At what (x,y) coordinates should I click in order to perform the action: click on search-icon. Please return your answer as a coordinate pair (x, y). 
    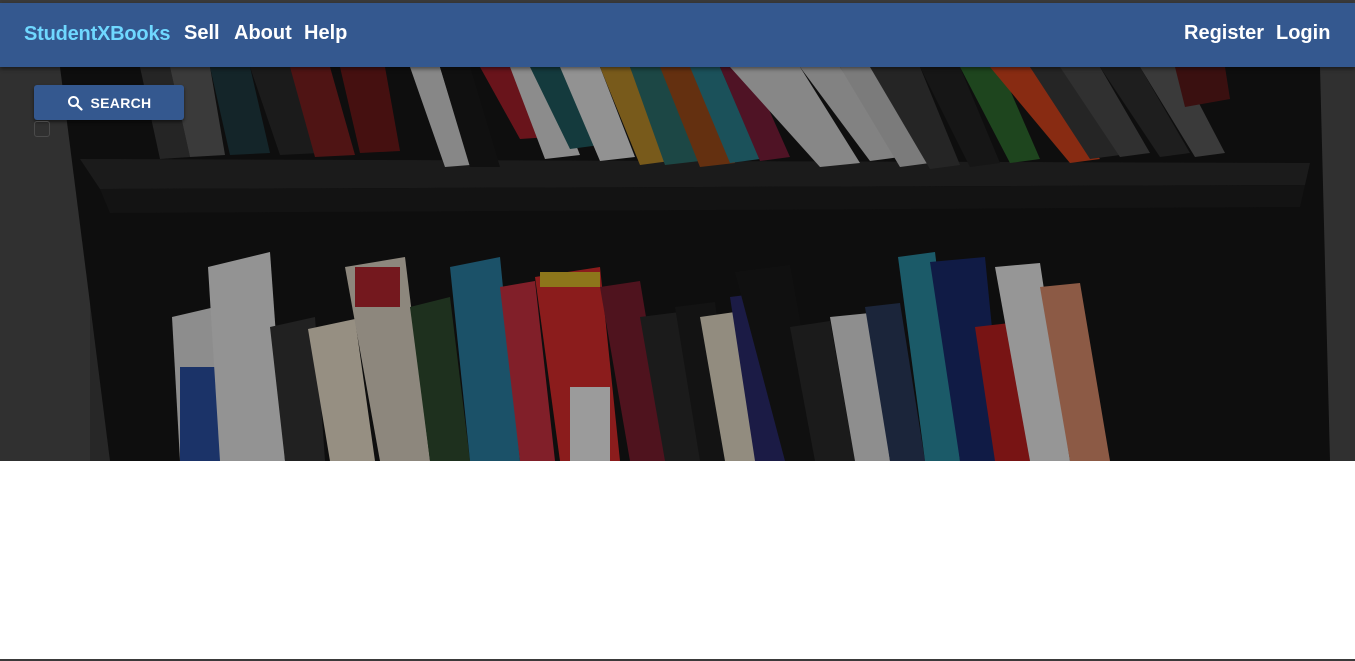
    Looking at the image, I should click on (75, 103).